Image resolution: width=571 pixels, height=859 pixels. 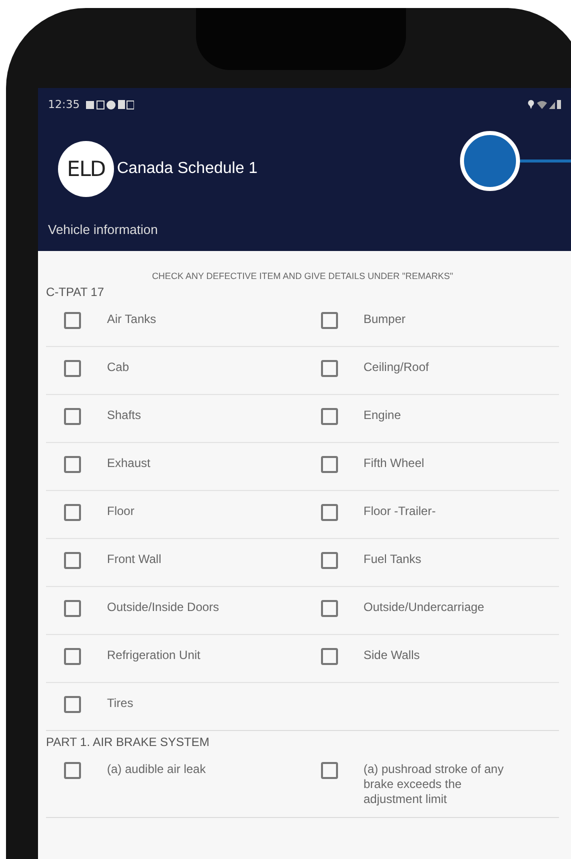 What do you see at coordinates (400, 511) in the screenshot?
I see `item-label: Floor -Trailer-` at bounding box center [400, 511].